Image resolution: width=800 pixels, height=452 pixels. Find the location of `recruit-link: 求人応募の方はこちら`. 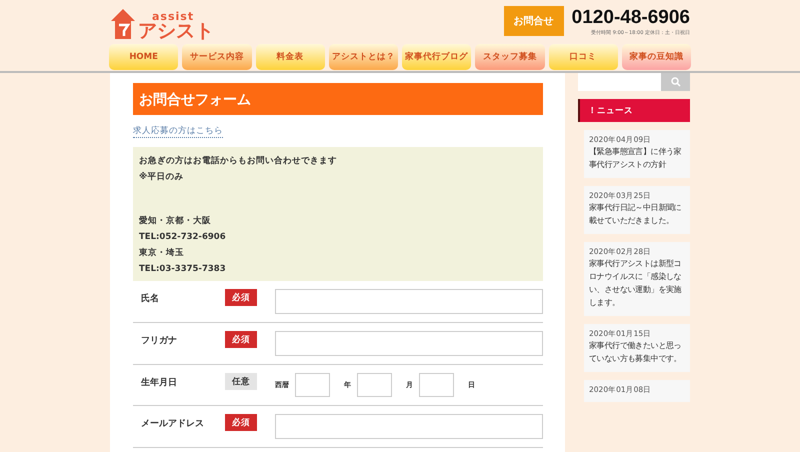

recruit-link: 求人応募の方はこちら is located at coordinates (178, 131).